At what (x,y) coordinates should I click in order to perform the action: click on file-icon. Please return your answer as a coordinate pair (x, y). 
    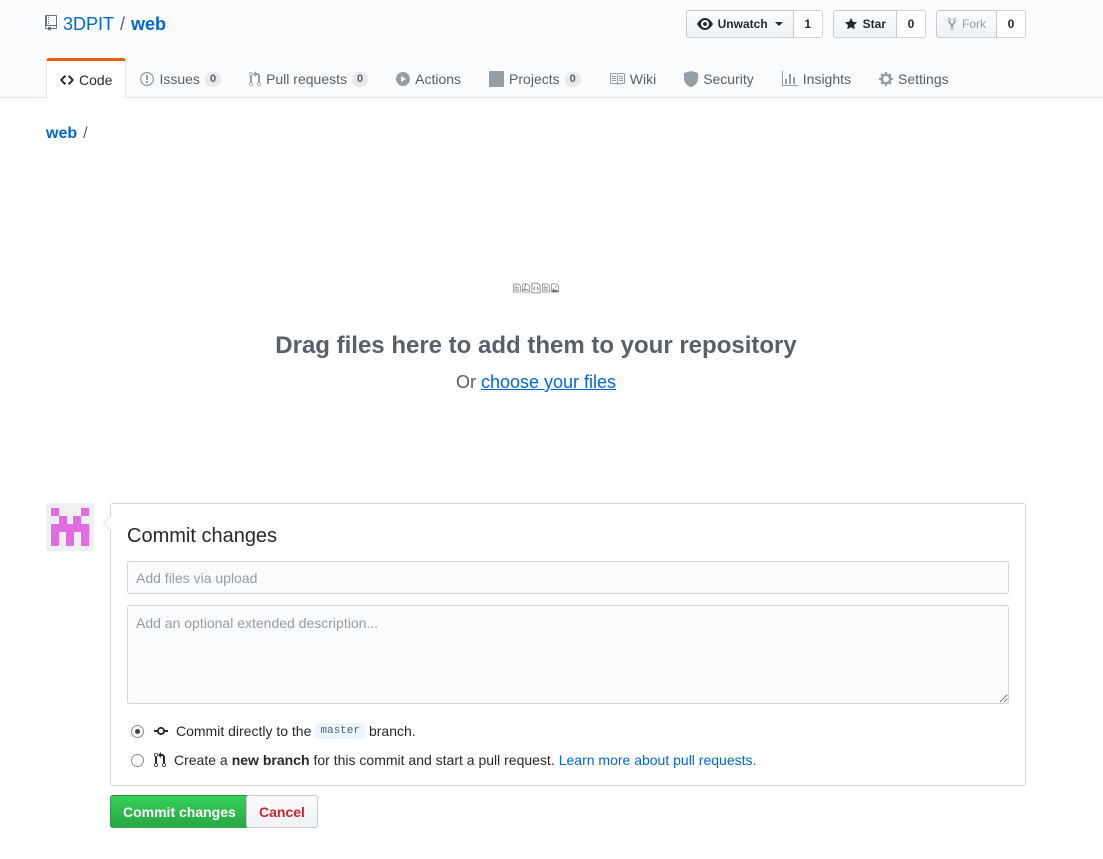
    Looking at the image, I should click on (517, 288).